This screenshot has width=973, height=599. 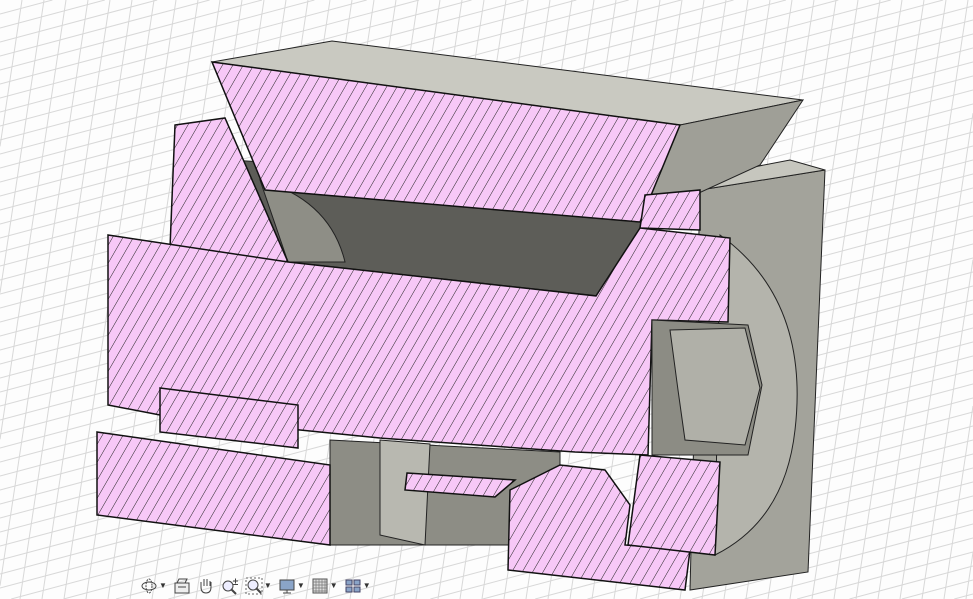 I want to click on pan-button, so click(x=206, y=586).